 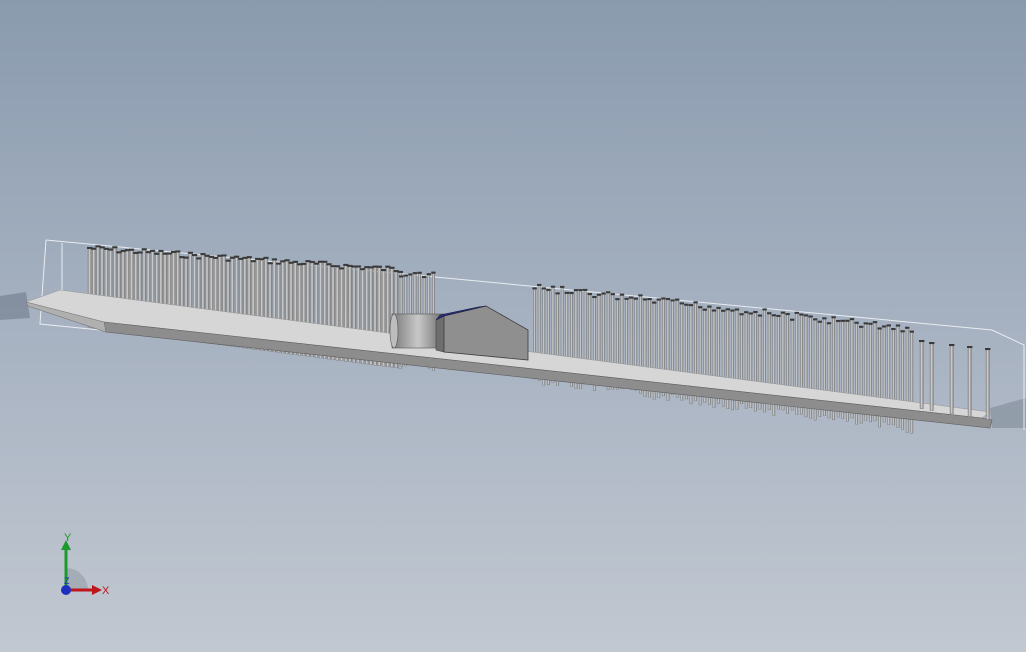 What do you see at coordinates (97, 590) in the screenshot?
I see `x-axis-arrowhead` at bounding box center [97, 590].